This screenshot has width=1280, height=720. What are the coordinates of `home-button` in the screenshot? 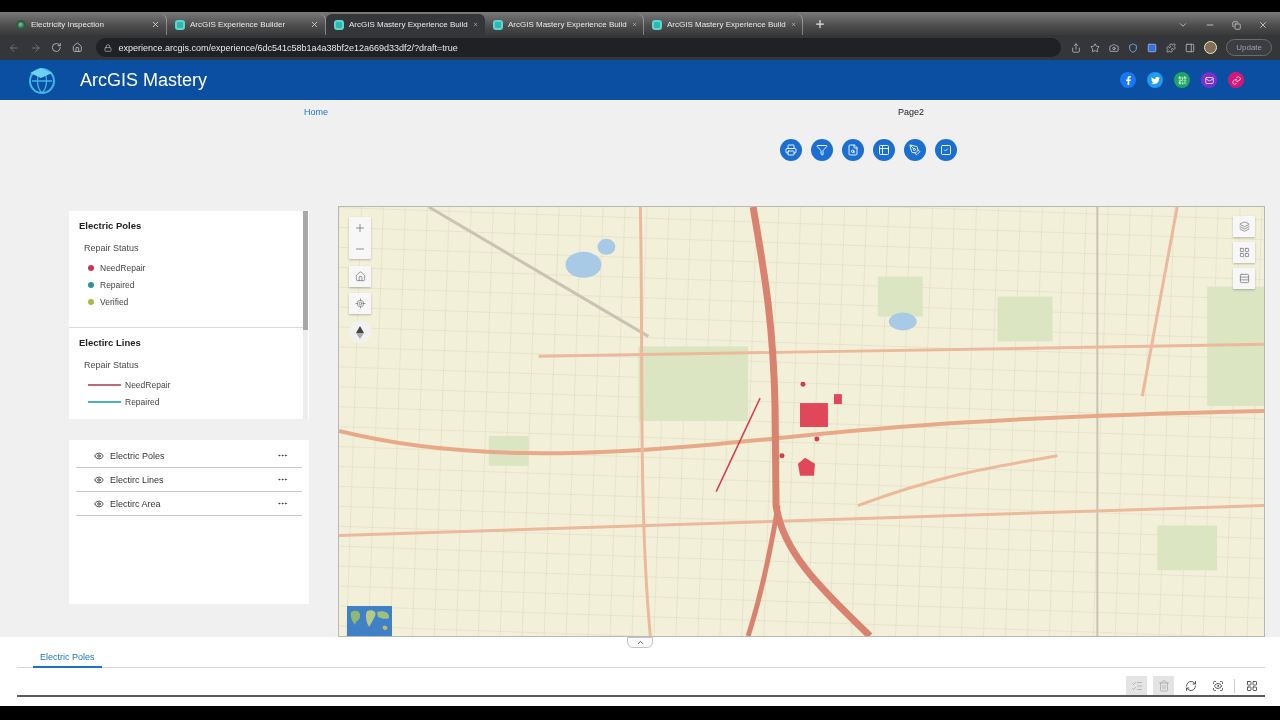 It's located at (360, 276).